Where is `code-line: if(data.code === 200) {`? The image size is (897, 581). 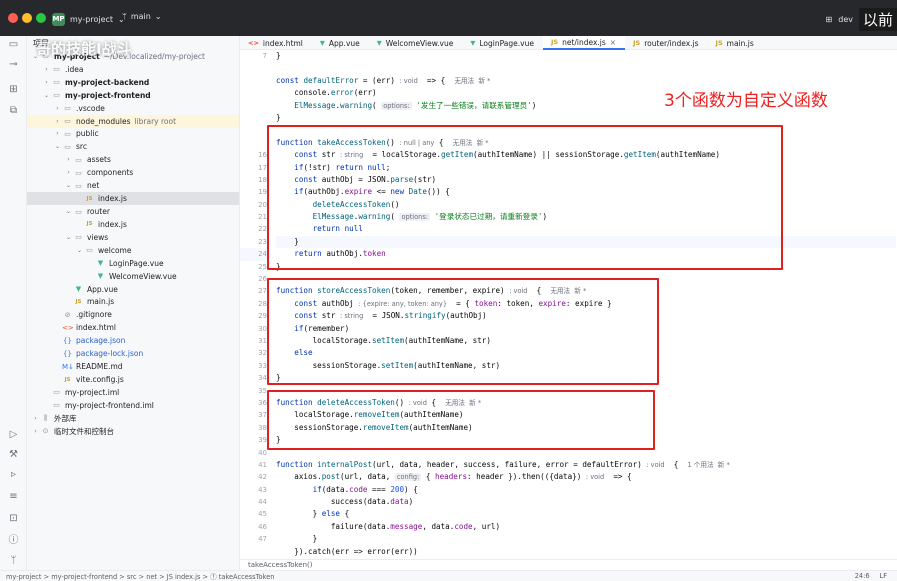
code-line: if(data.code === 200) { is located at coordinates (586, 490).